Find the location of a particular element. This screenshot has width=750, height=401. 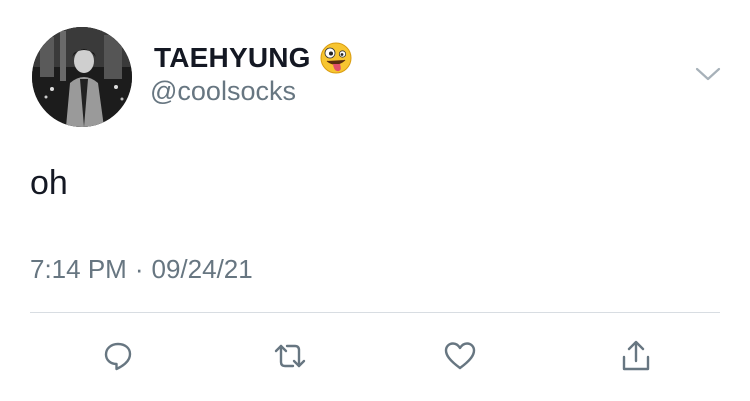

avatar is located at coordinates (82, 77).